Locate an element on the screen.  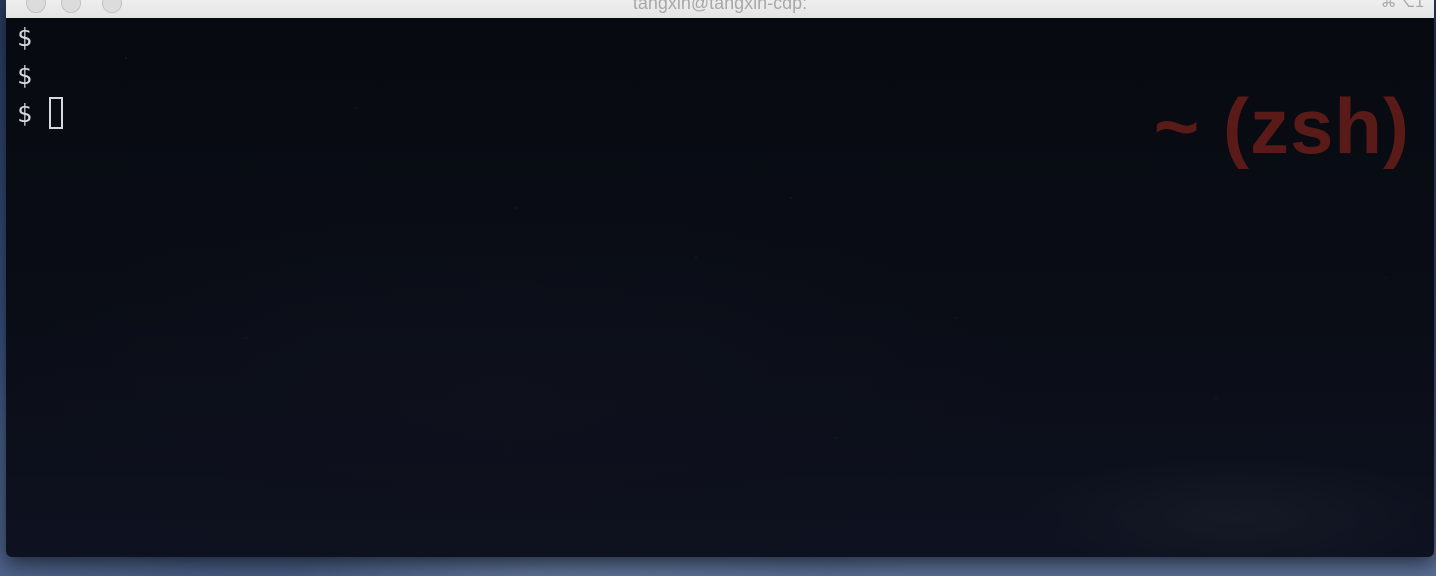
text-cursor is located at coordinates (56, 113).